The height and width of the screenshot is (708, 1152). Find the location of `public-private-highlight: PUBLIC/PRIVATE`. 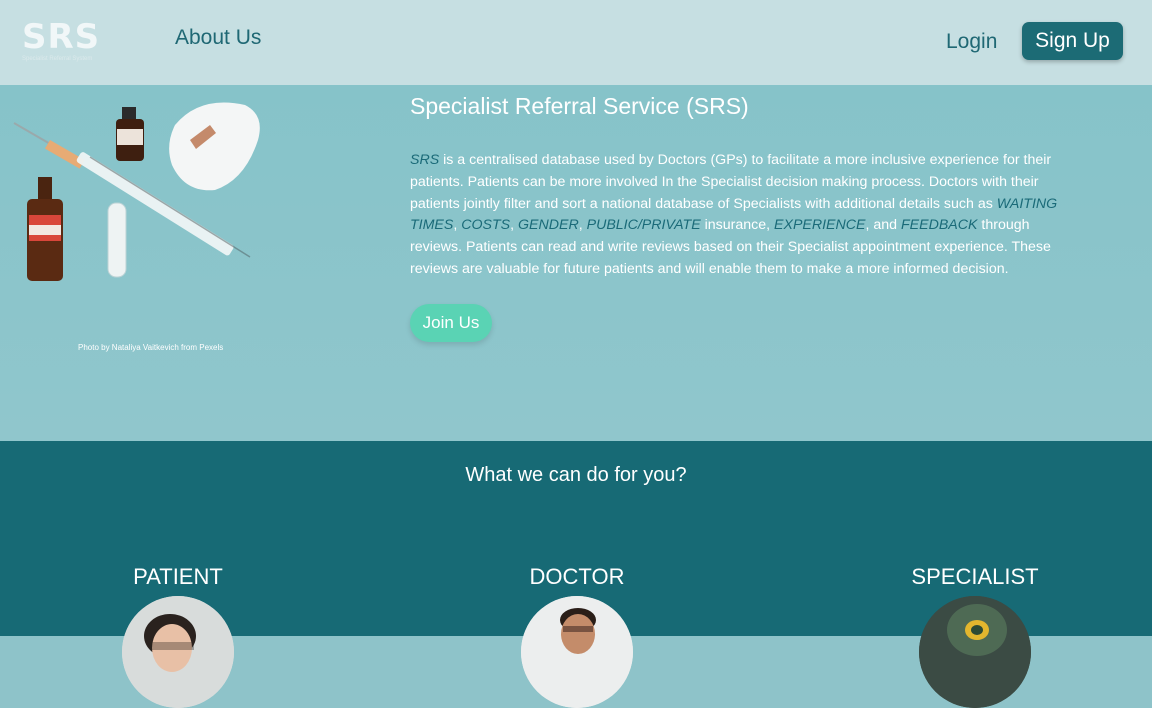

public-private-highlight: PUBLIC/PRIVATE is located at coordinates (643, 225).